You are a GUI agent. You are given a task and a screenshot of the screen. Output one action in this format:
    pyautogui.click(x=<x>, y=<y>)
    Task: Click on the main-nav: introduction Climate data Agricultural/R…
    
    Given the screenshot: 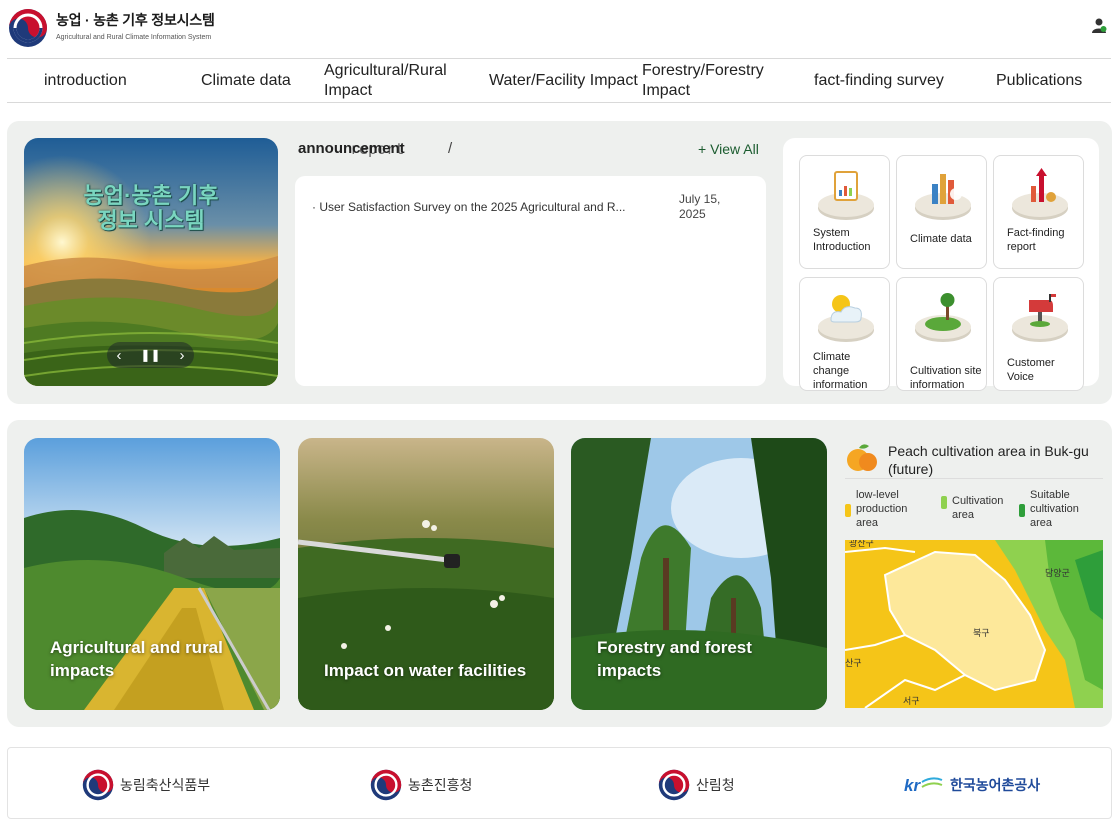 What is the action you would take?
    pyautogui.click(x=559, y=80)
    